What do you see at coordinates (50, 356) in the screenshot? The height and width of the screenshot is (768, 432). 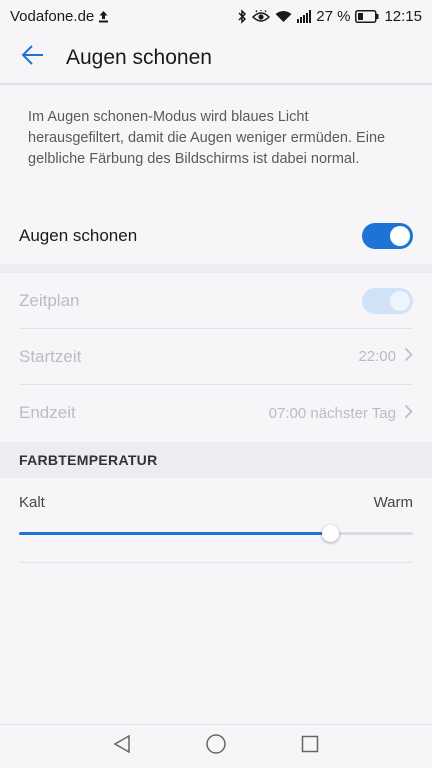 I see `start-time-label: Startzeit` at bounding box center [50, 356].